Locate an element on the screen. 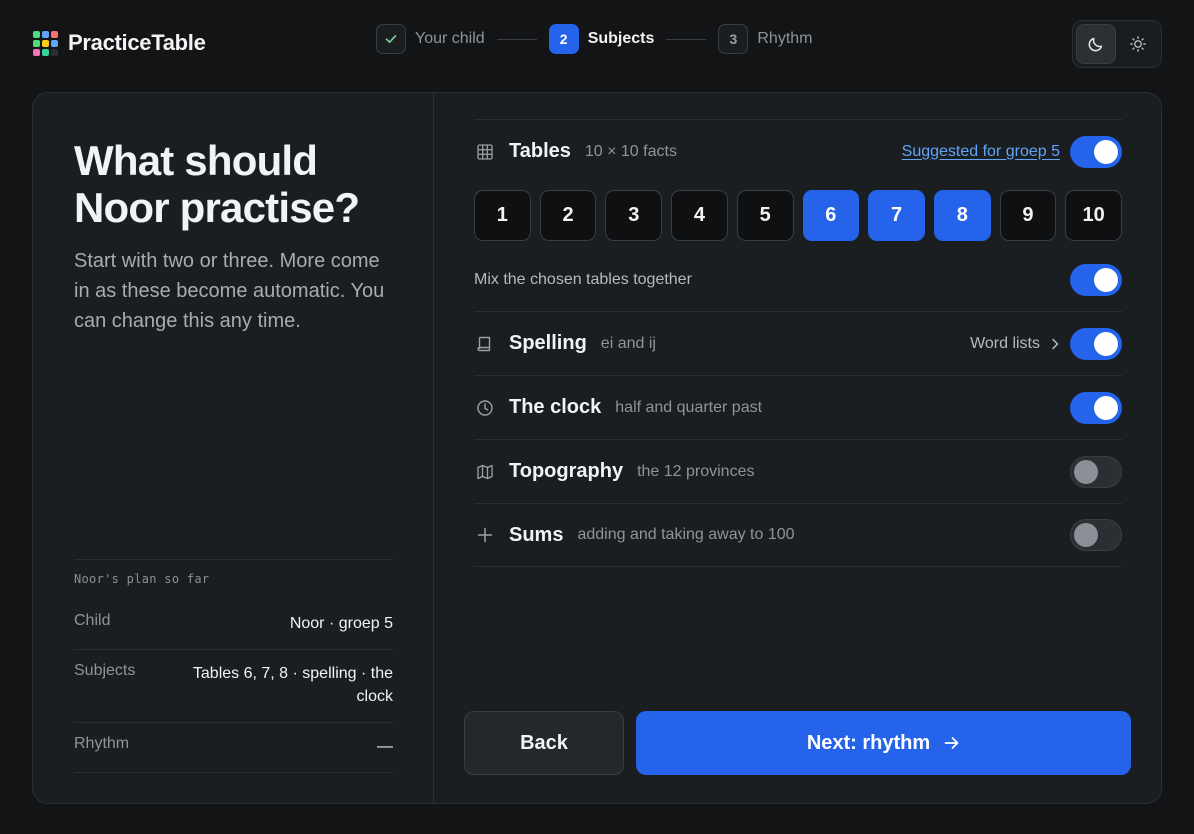 The height and width of the screenshot is (834, 1194). mix-tables-toggle is located at coordinates (1096, 280).